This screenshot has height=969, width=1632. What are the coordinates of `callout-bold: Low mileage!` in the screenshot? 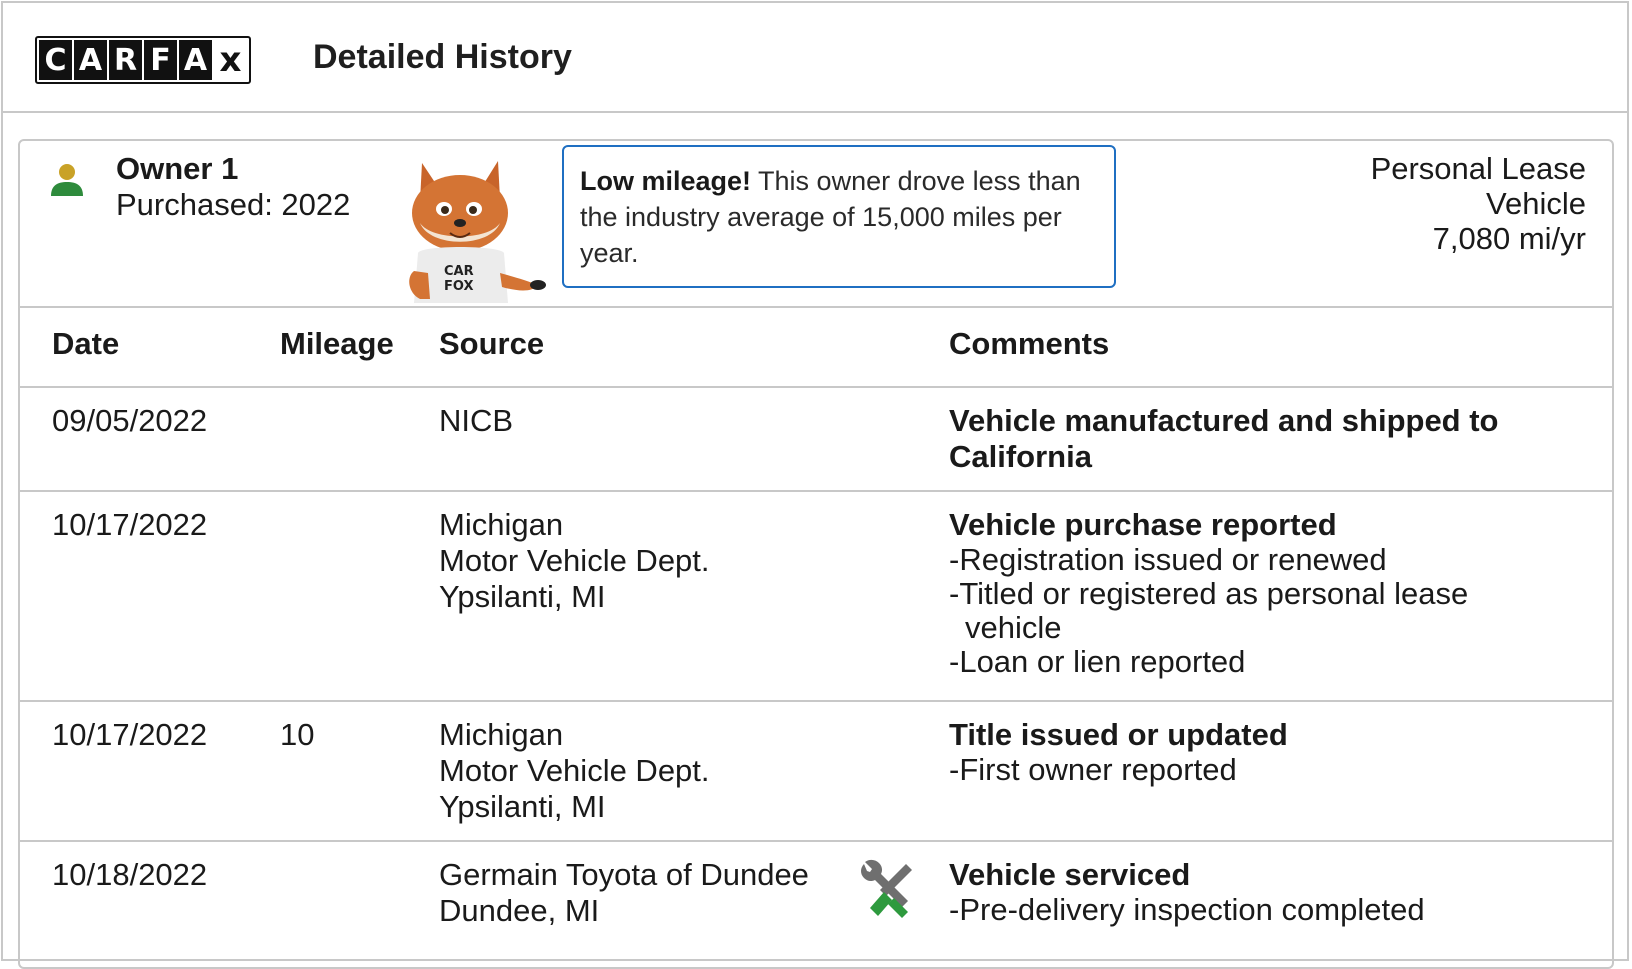 It's located at (666, 181).